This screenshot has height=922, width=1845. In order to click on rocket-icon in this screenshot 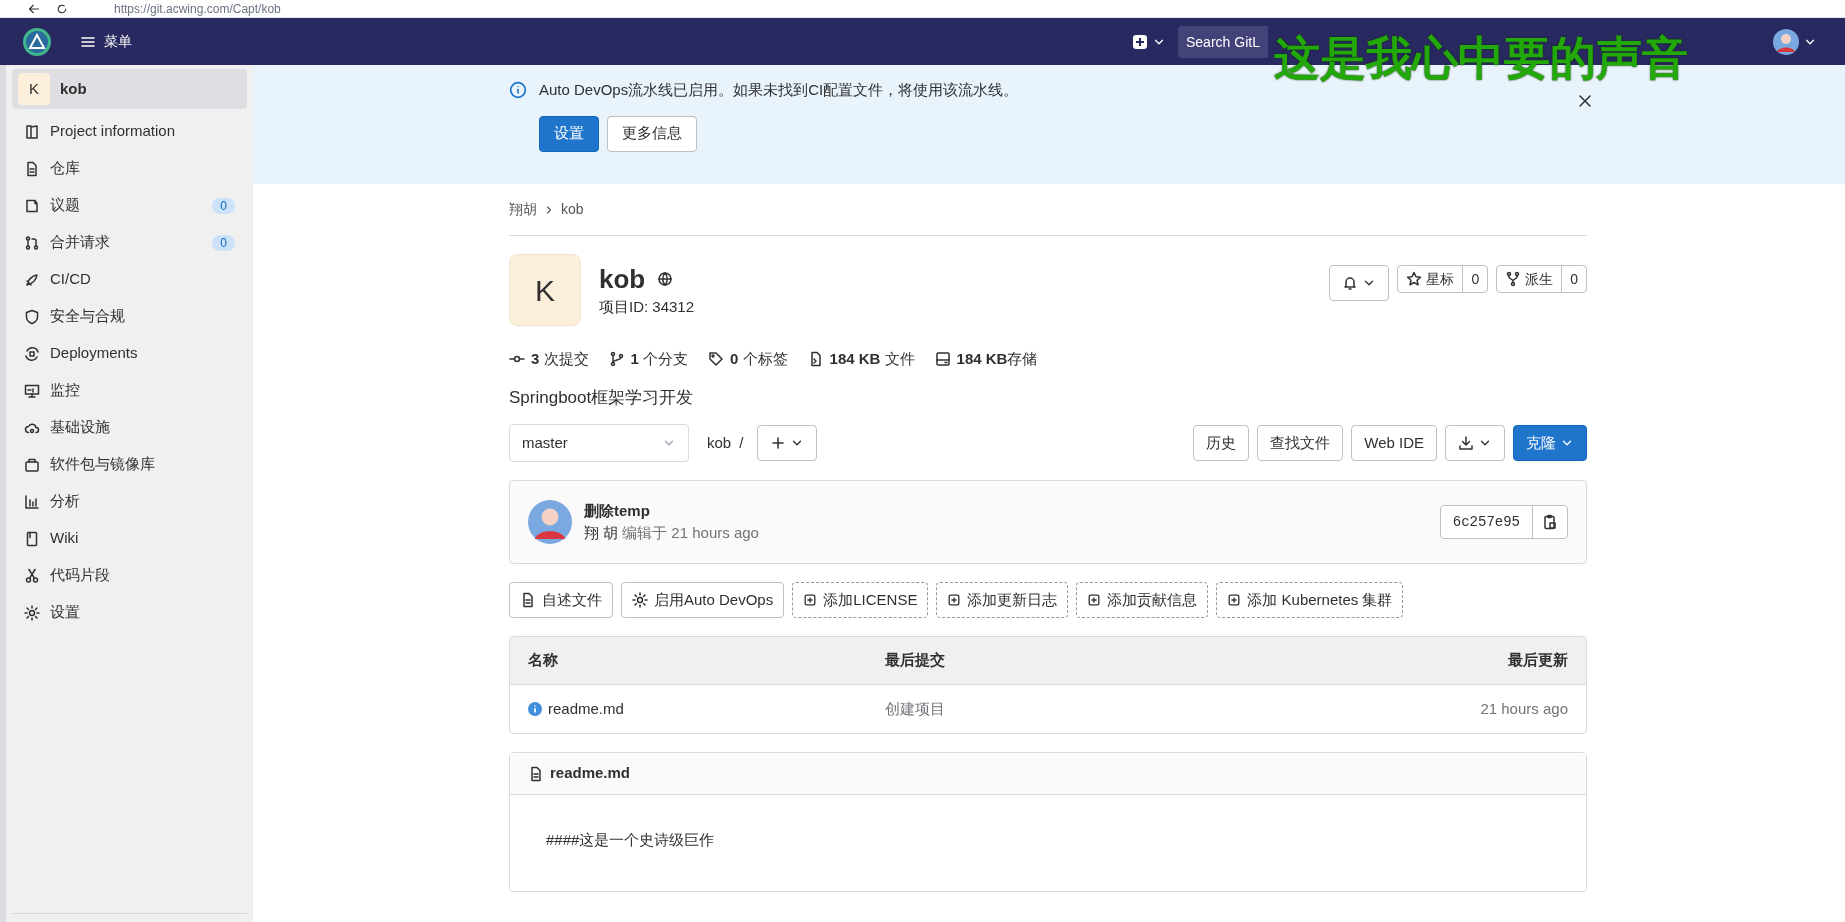, I will do `click(32, 279)`.